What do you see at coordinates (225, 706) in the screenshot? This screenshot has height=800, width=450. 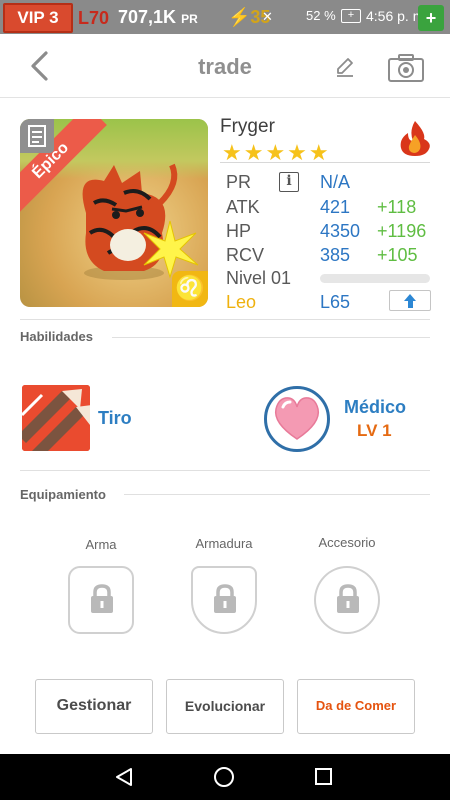 I see `evolve-button: Evolucionar` at bounding box center [225, 706].